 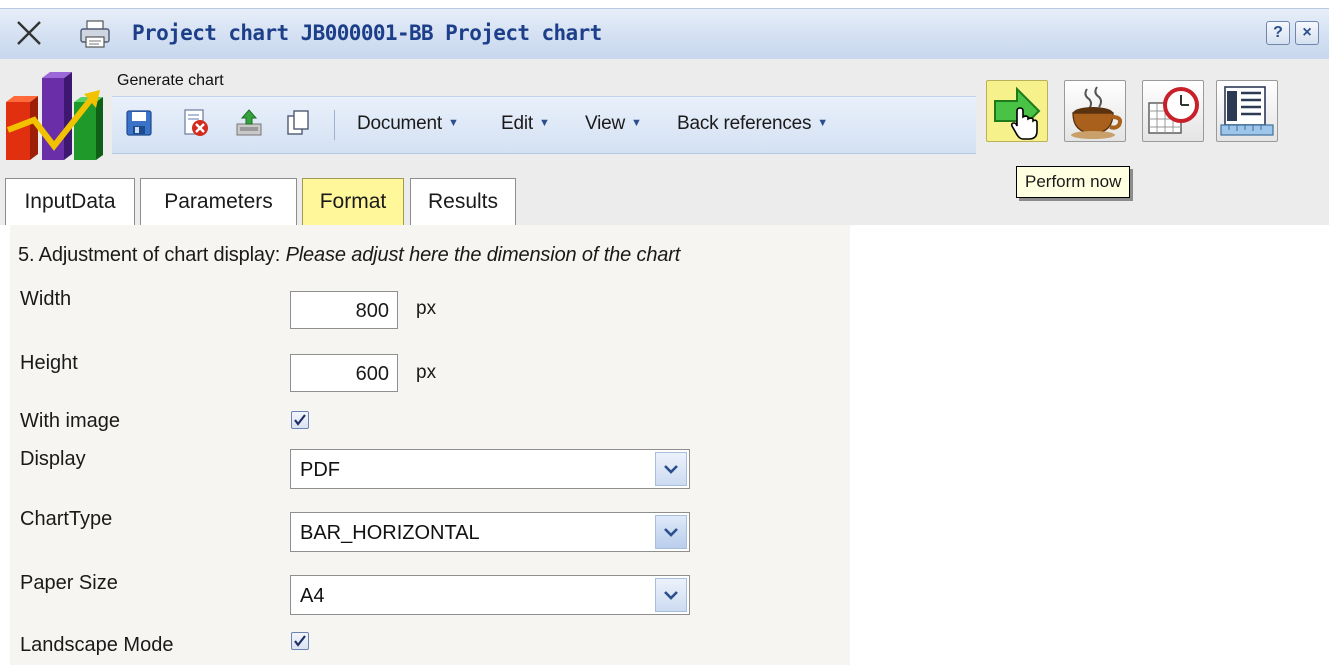 I want to click on display-value: PDF, so click(x=320, y=470).